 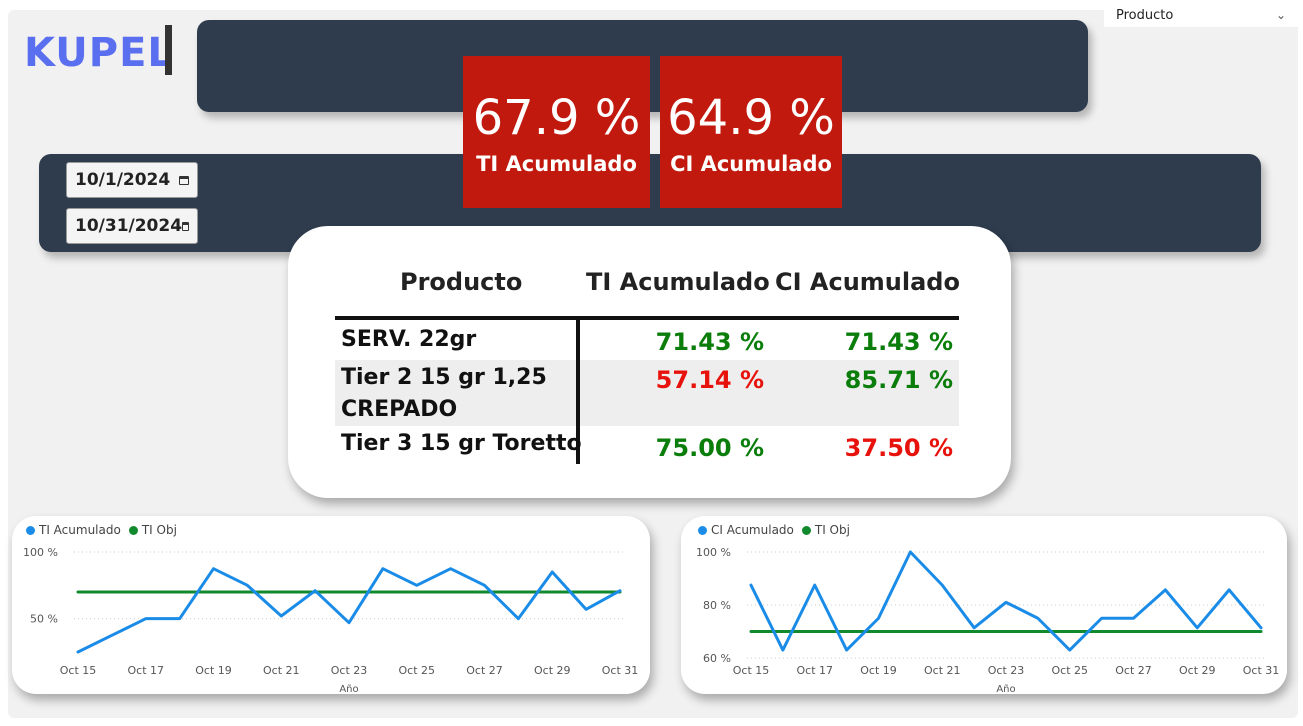 What do you see at coordinates (399, 409) in the screenshot?
I see `row-product-name-line2: CREPADO` at bounding box center [399, 409].